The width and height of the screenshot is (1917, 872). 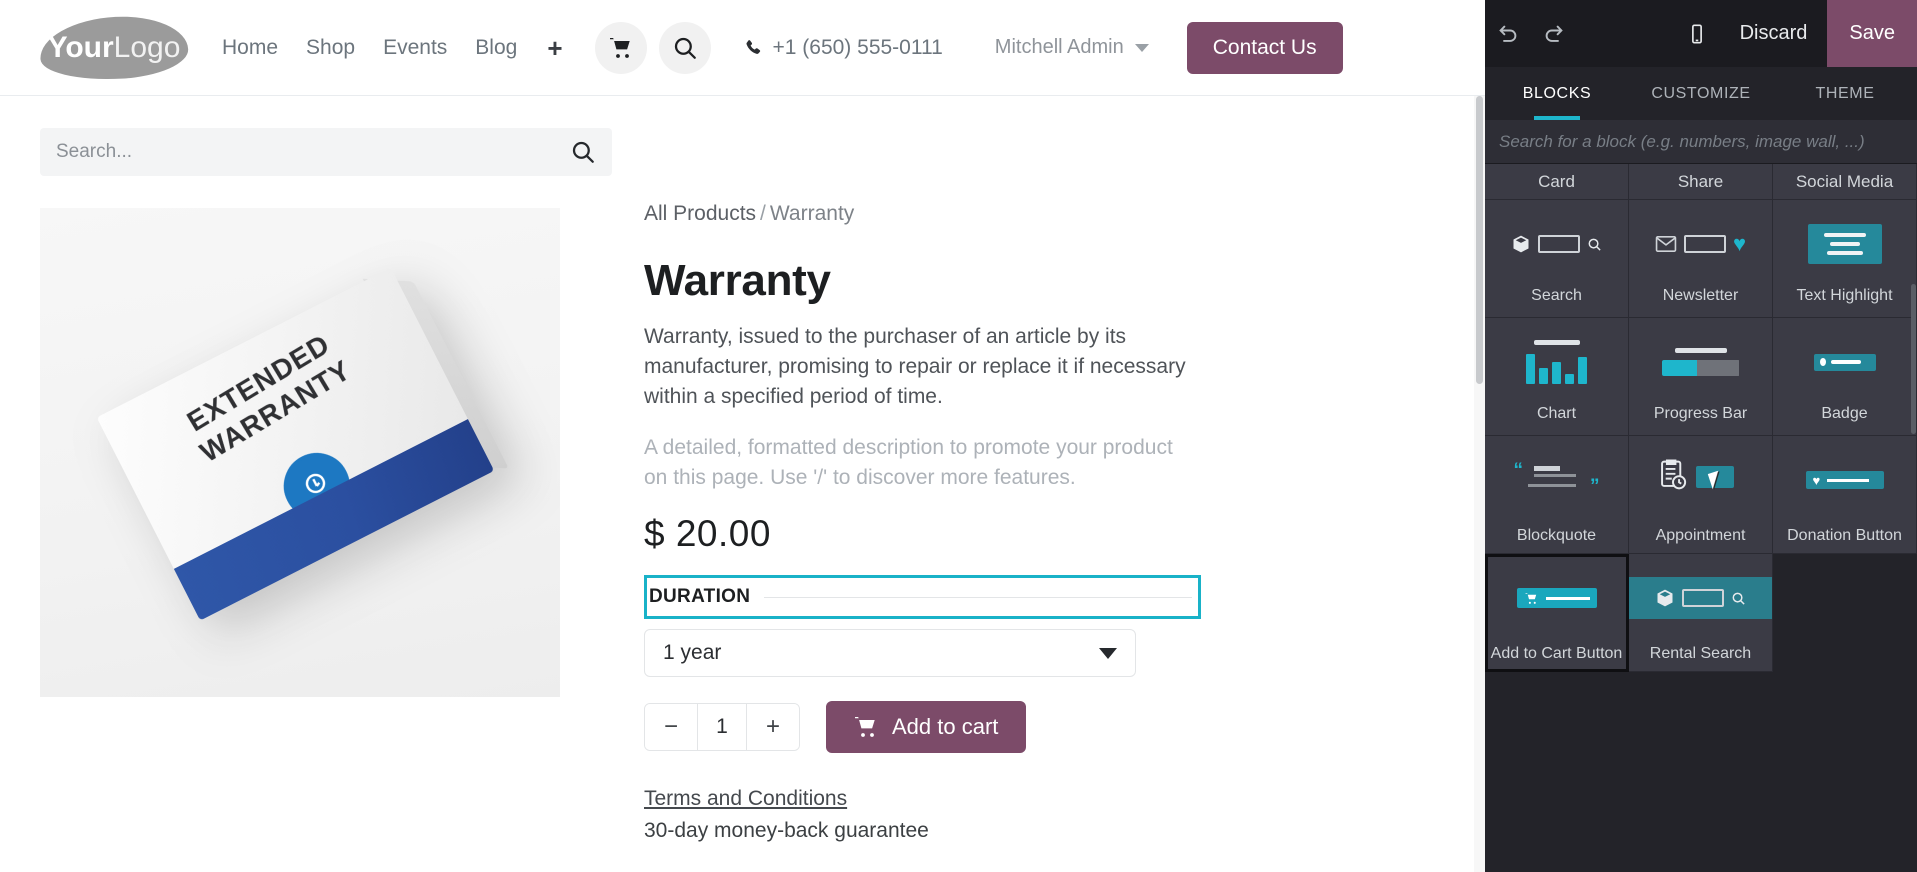 I want to click on add-to-cart-button: Add to cart, so click(x=926, y=727).